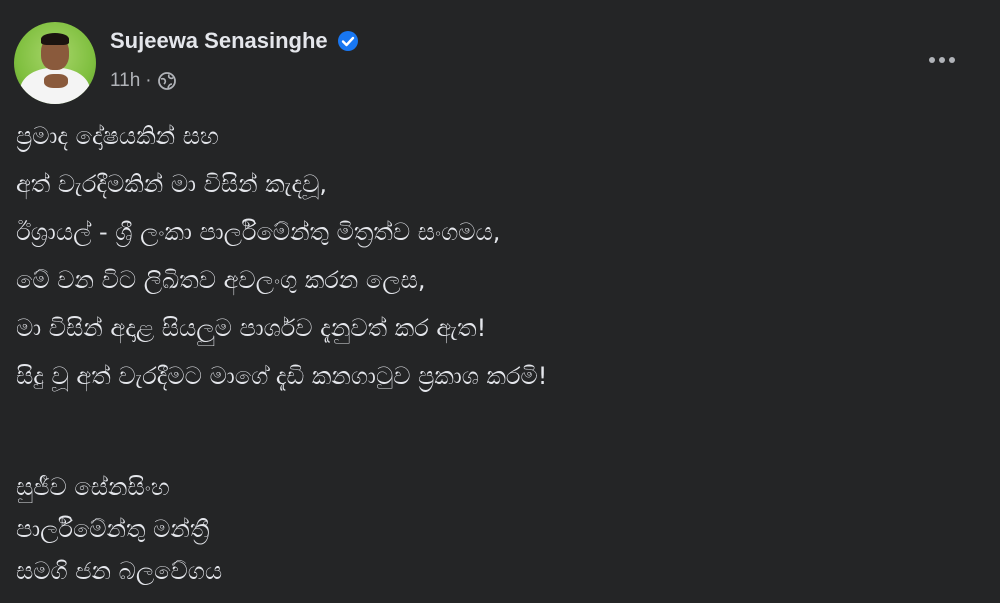  Describe the element at coordinates (93, 487) in the screenshot. I see `signature-name: සුජීව සේනසිංහ` at that location.